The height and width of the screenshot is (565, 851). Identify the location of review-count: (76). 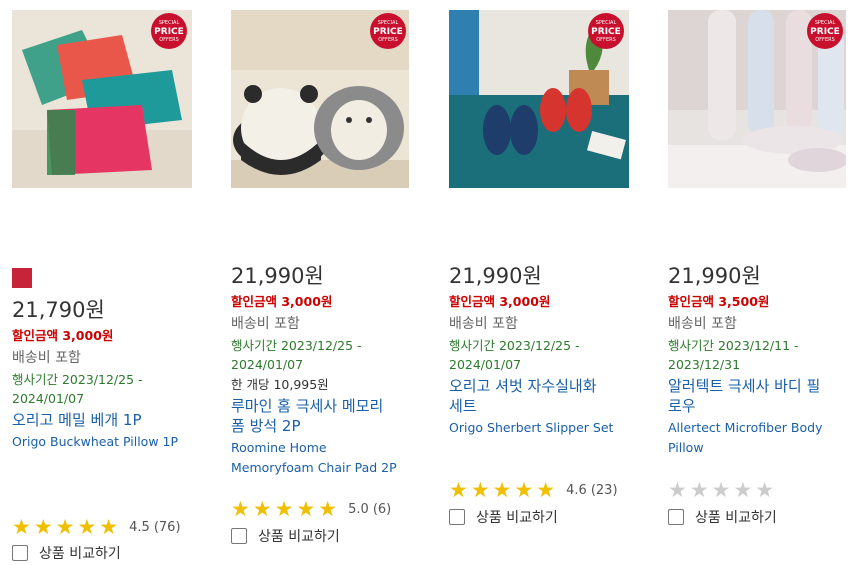
(167, 527).